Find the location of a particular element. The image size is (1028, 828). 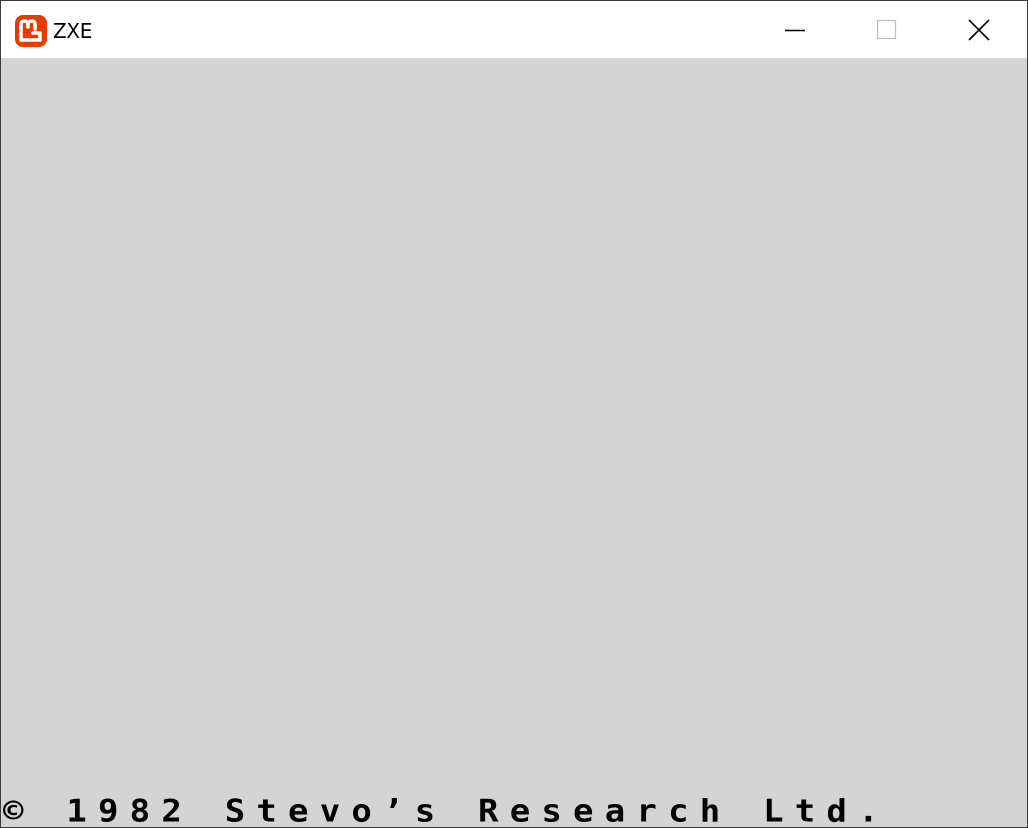

minimize-button is located at coordinates (795, 29).